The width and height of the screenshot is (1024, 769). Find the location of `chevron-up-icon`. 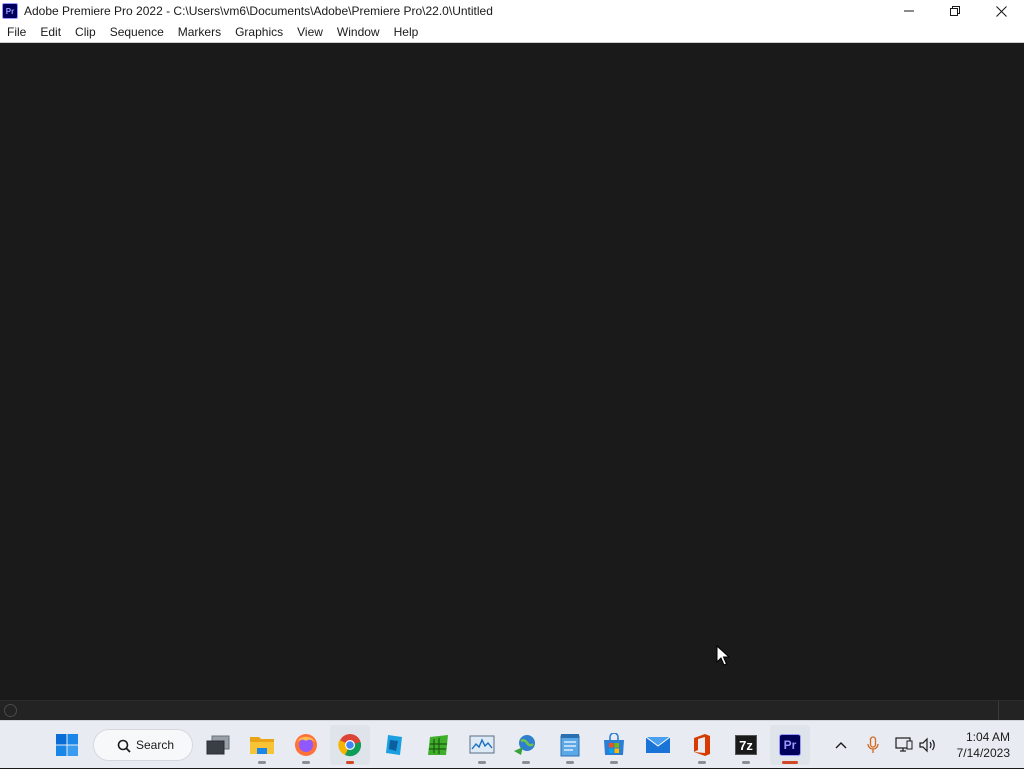

chevron-up-icon is located at coordinates (841, 745).